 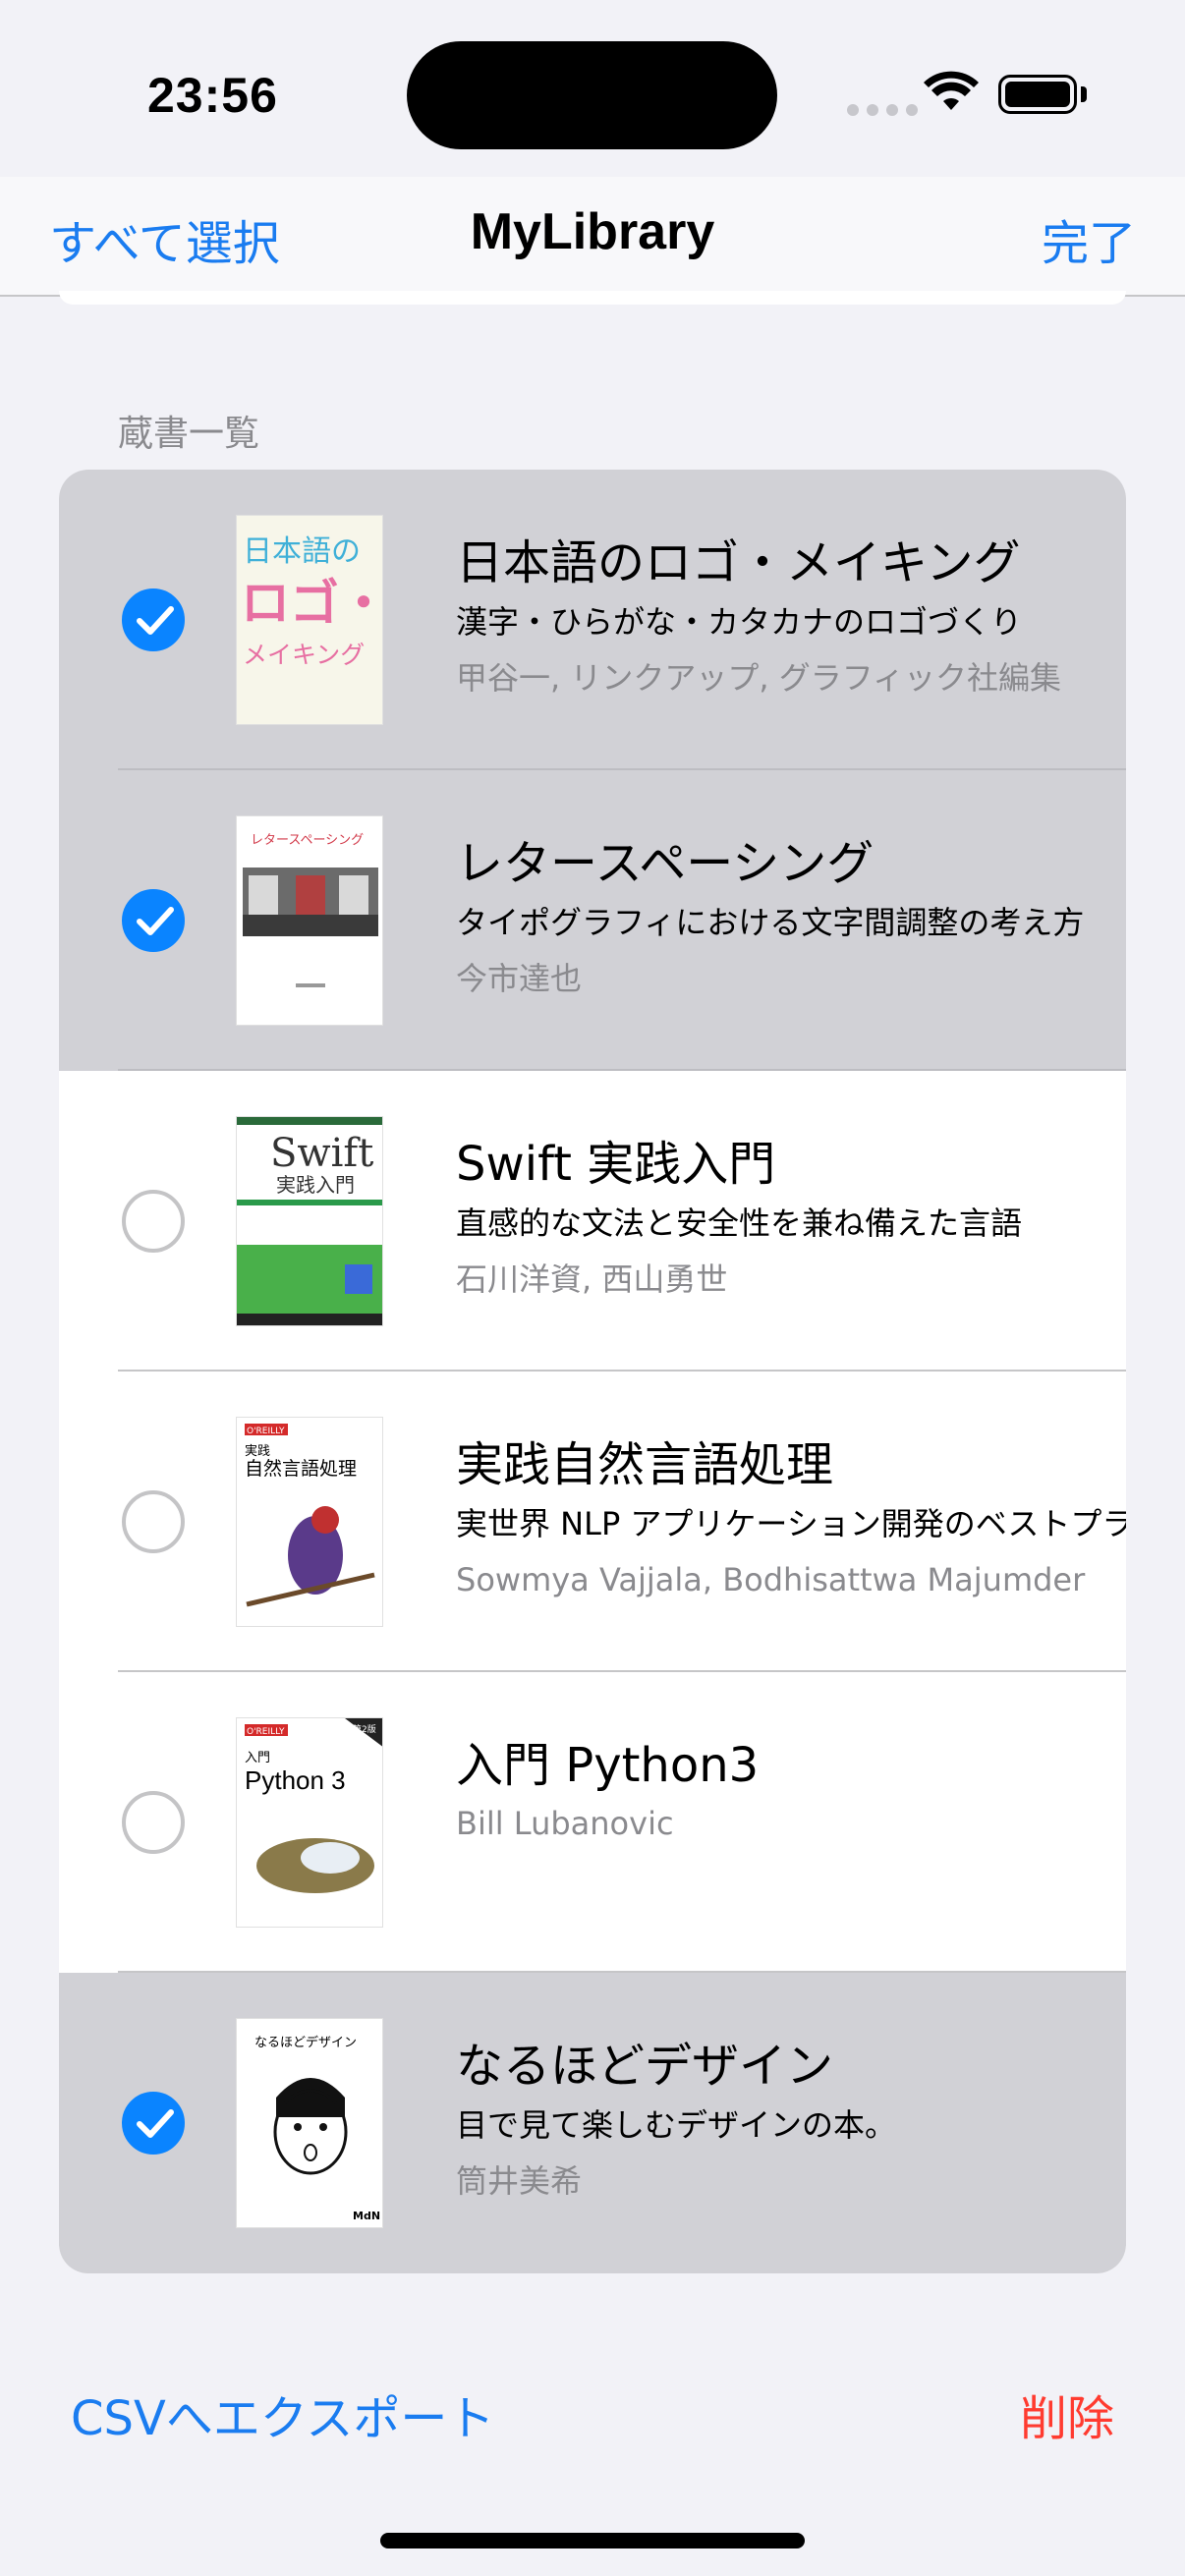 I want to click on status-bar: 23:56, so click(x=592, y=88).